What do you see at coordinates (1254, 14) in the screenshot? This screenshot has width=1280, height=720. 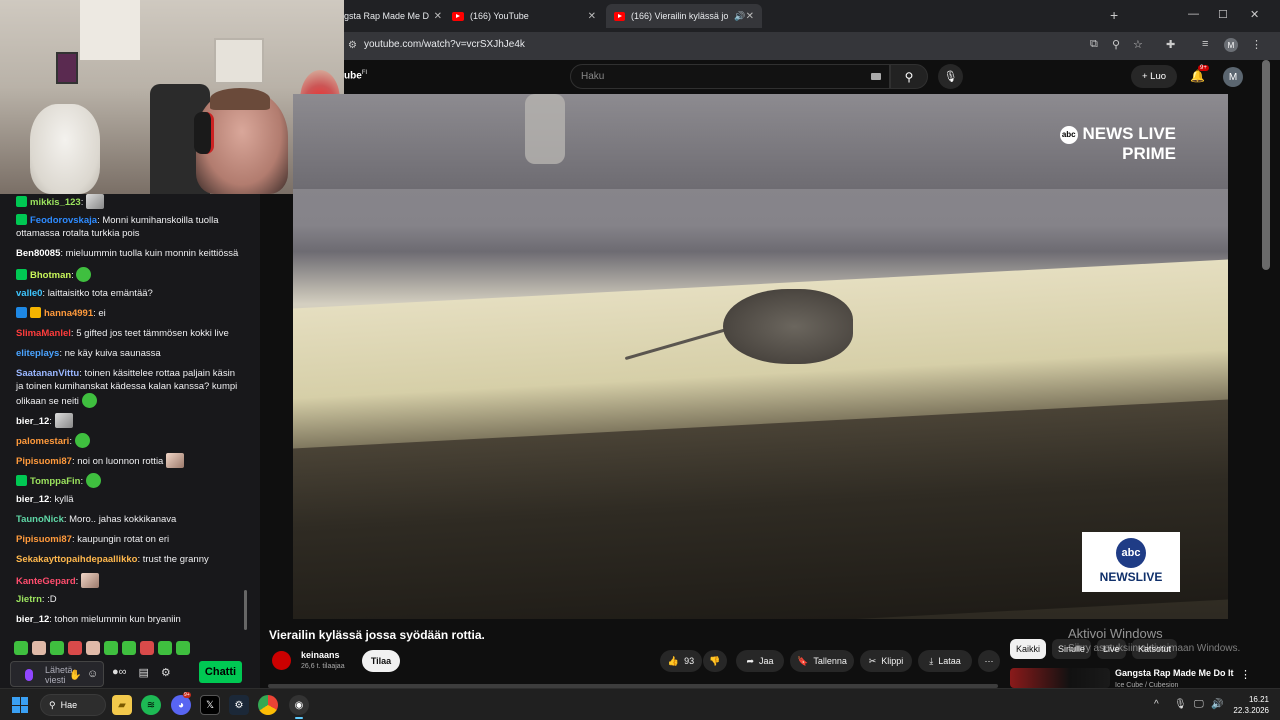 I see `close-window-icon: ✕` at bounding box center [1254, 14].